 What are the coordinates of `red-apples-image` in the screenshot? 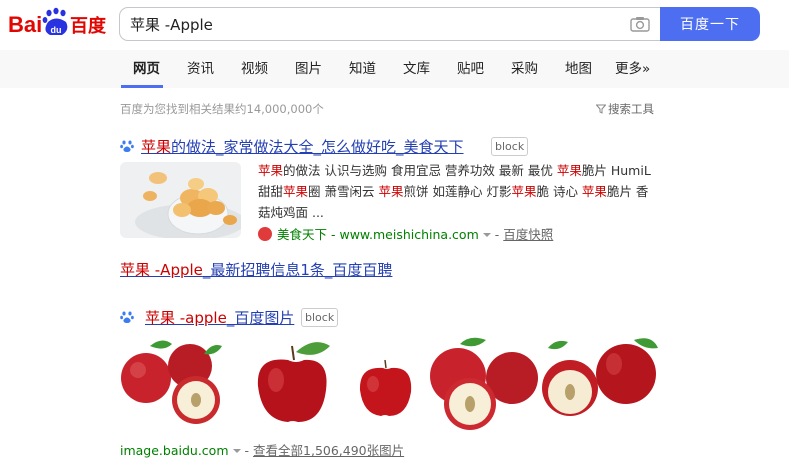 It's located at (177, 383).